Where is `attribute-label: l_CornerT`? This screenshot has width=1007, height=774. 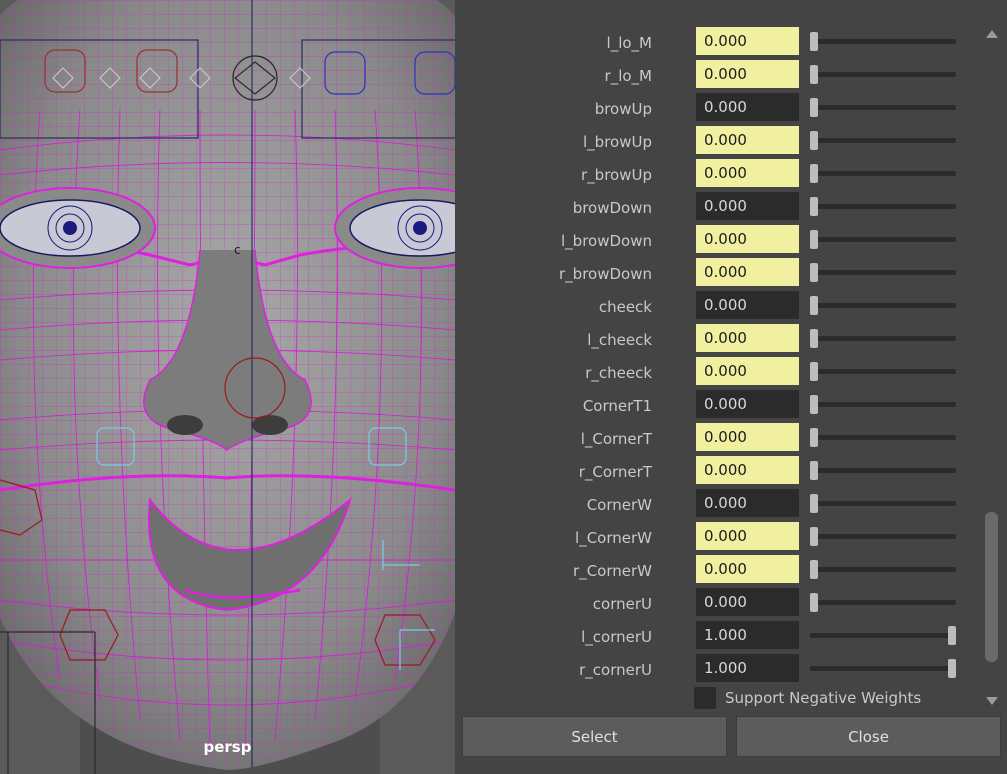 attribute-label: l_CornerT is located at coordinates (616, 439).